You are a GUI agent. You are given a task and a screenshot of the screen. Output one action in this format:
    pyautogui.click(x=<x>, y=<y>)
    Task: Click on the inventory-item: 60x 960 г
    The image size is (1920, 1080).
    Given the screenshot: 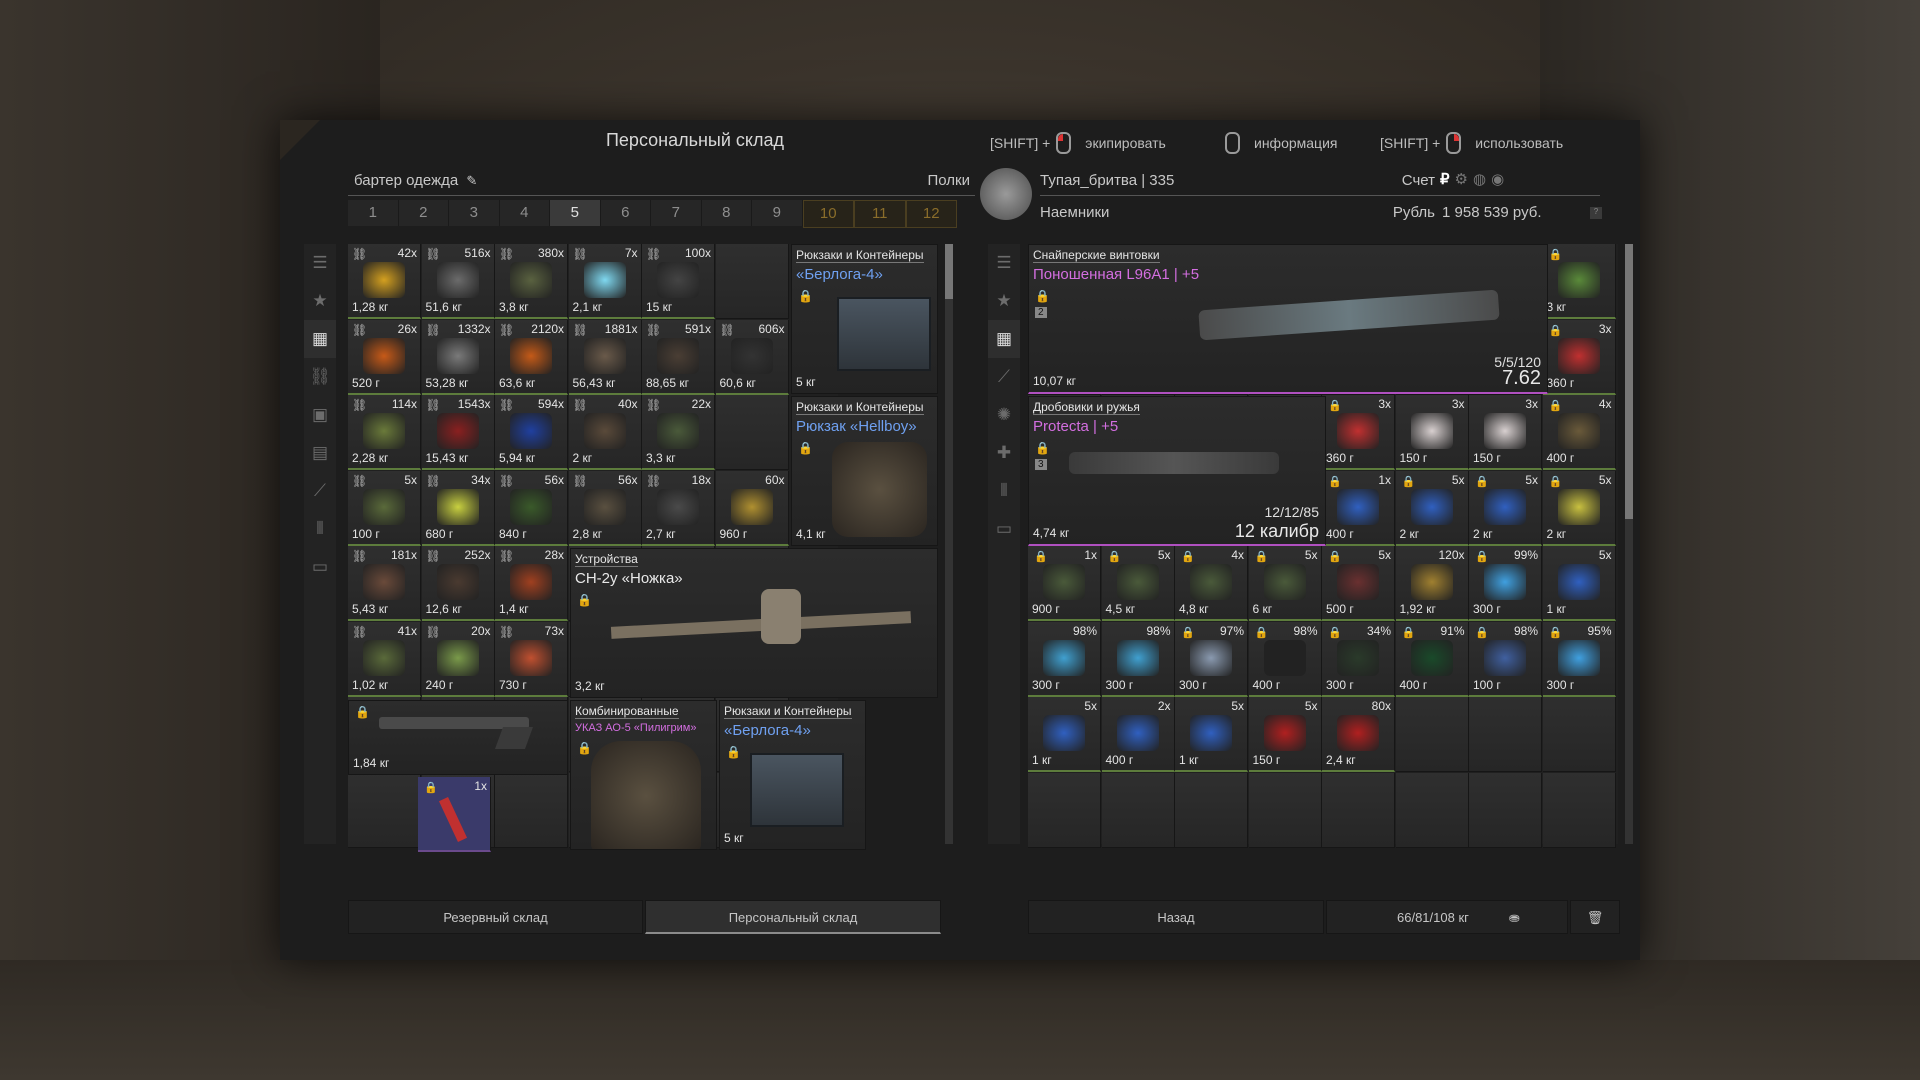 What is the action you would take?
    pyautogui.click(x=752, y=508)
    